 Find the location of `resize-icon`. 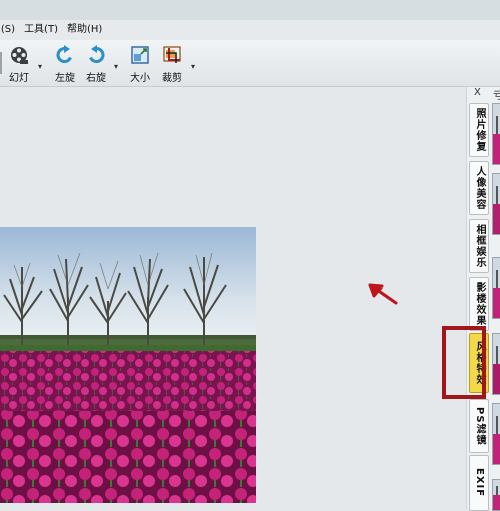

resize-icon is located at coordinates (140, 55).